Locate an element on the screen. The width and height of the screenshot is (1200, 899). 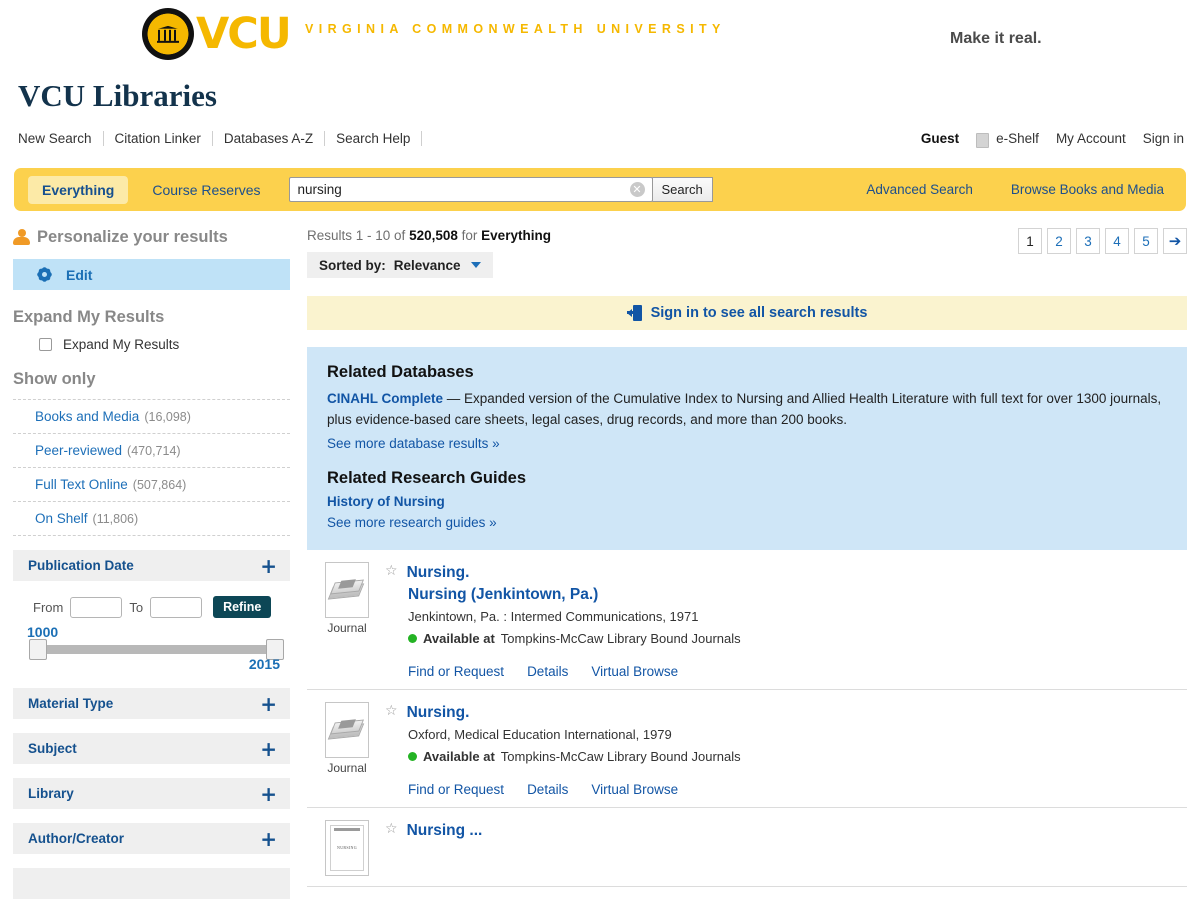
slider-track is located at coordinates (156, 649).